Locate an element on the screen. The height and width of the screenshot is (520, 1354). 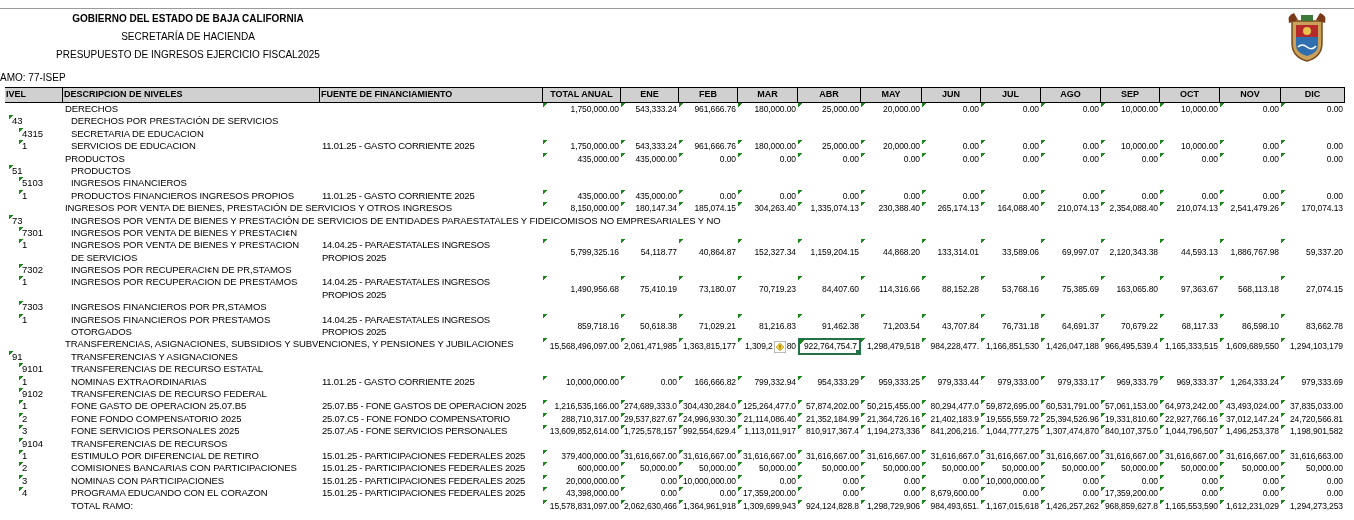
table-cell: 304,430,284.0 is located at coordinates (708, 406).